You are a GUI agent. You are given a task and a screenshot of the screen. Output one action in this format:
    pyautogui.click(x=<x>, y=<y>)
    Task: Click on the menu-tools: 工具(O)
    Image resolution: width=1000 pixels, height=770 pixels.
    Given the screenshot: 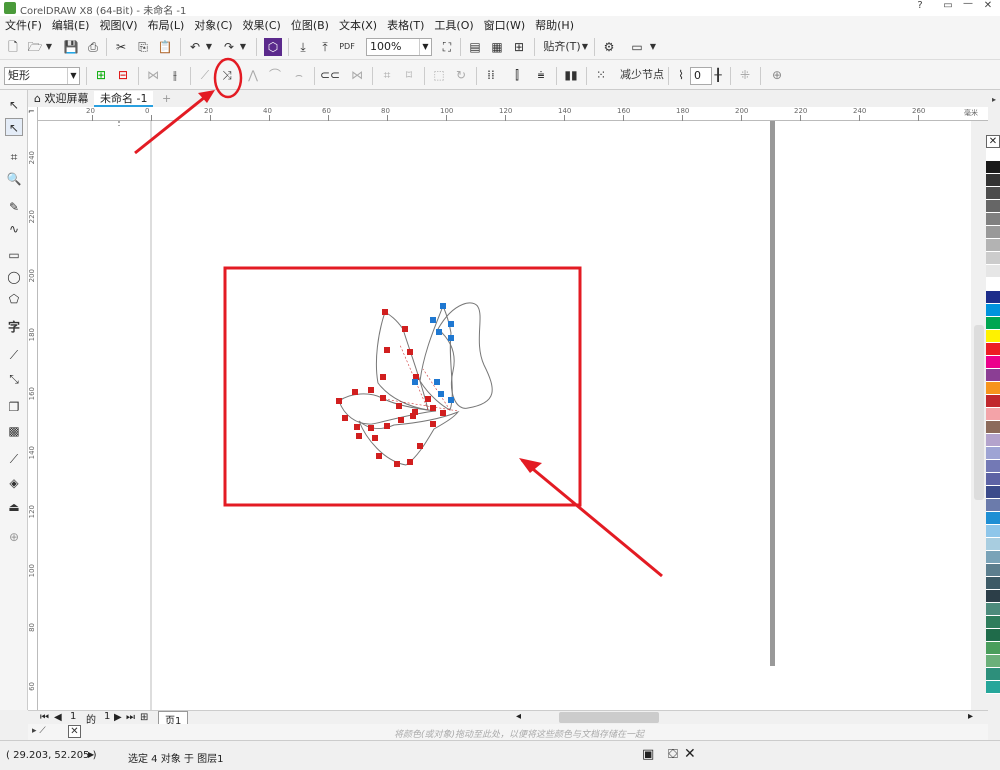 What is the action you would take?
    pyautogui.click(x=453, y=25)
    